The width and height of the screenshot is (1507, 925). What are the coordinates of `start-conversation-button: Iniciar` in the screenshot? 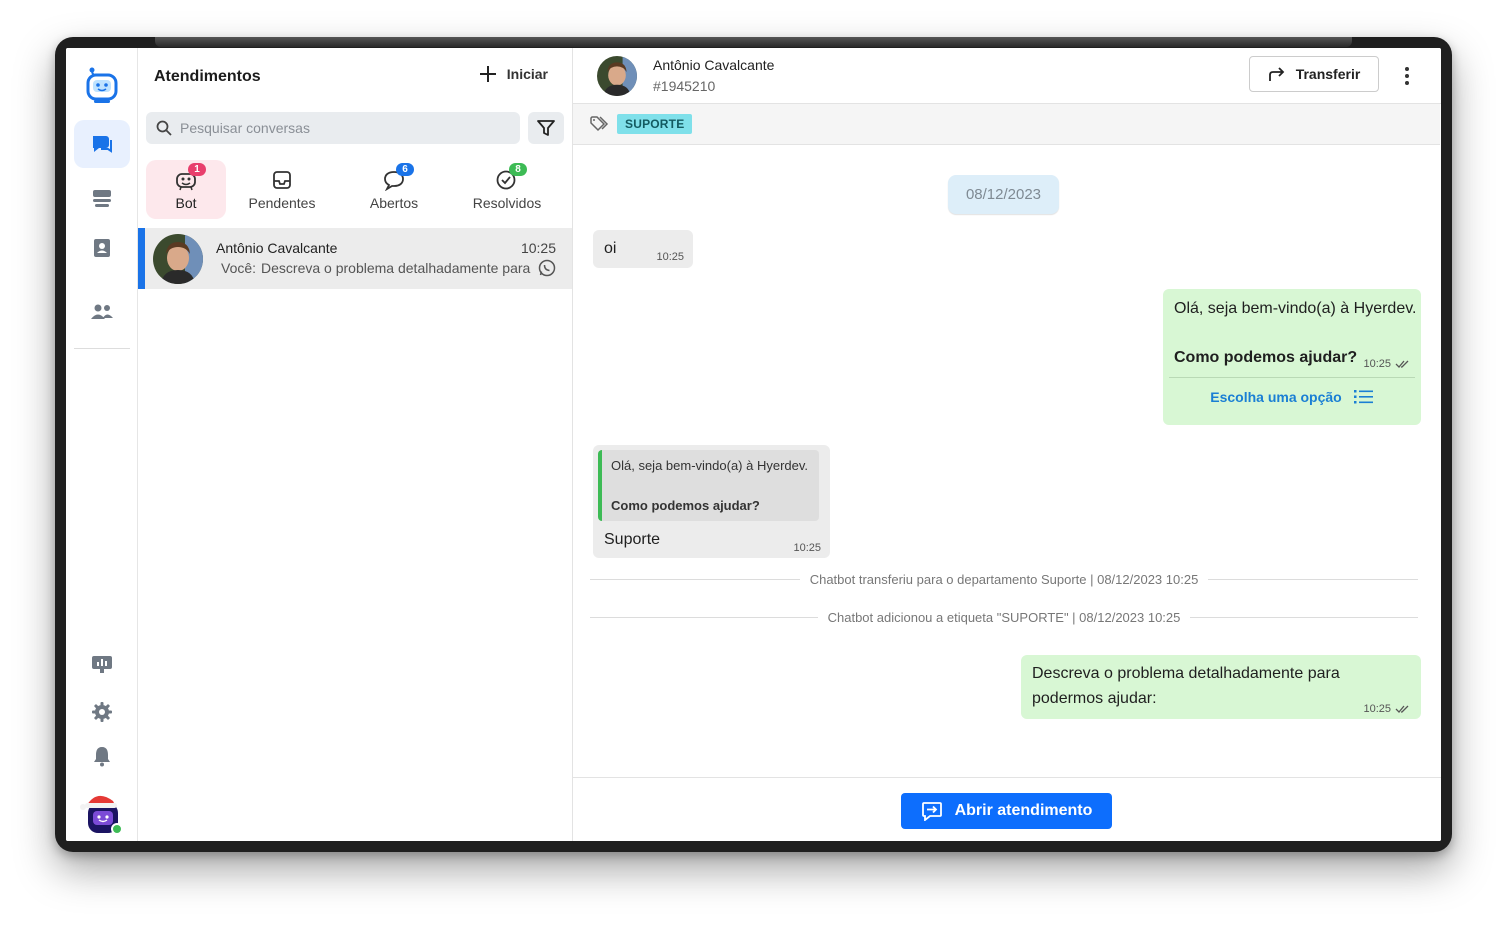 It's located at (513, 74).